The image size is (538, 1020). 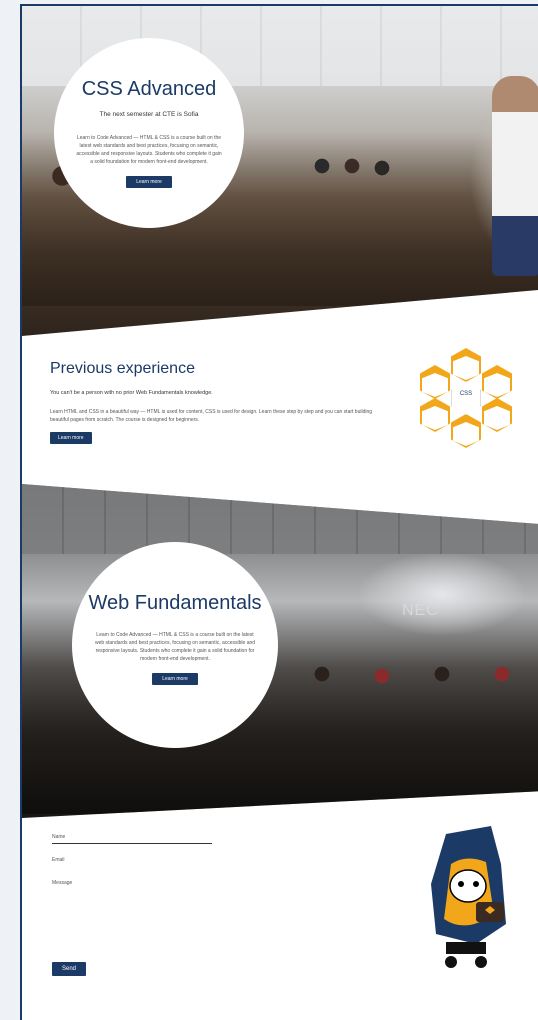 I want to click on contact-form: Name Email Message, so click(x=132, y=866).